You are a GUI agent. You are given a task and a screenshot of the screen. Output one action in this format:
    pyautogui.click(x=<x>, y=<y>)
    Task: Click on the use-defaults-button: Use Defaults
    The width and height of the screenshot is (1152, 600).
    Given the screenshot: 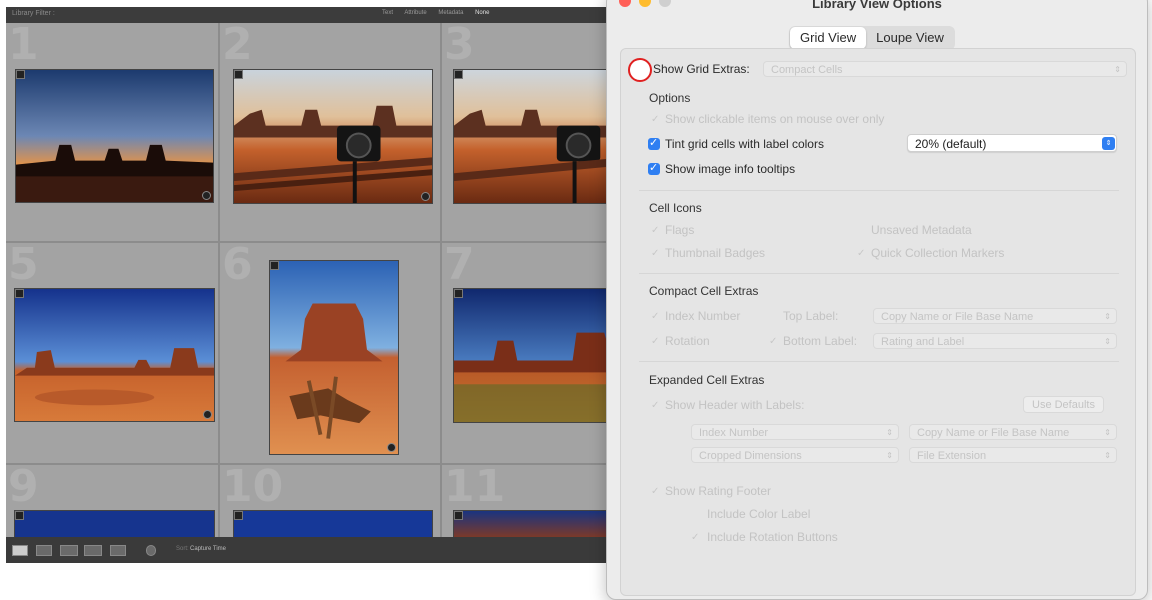 What is the action you would take?
    pyautogui.click(x=1063, y=404)
    